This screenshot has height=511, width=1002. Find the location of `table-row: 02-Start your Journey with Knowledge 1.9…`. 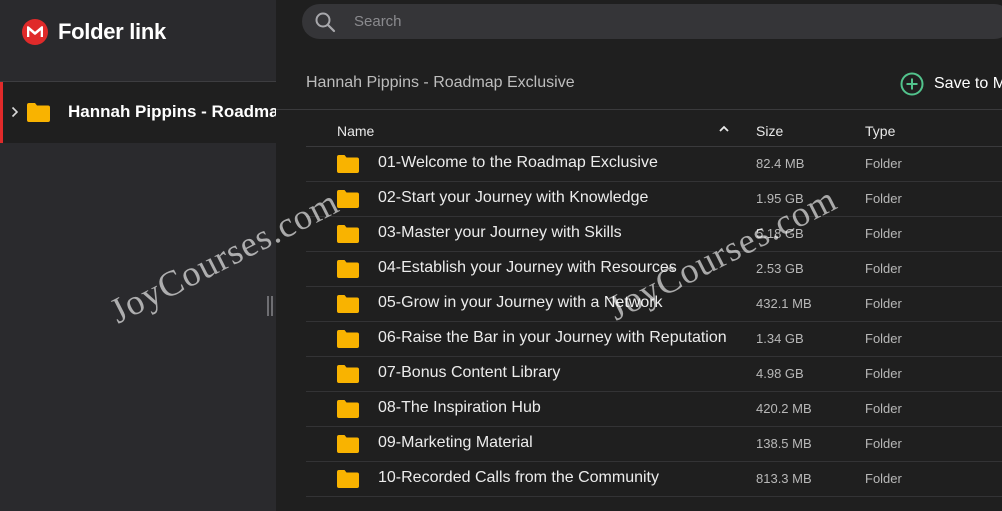

table-row: 02-Start your Journey with Knowledge 1.9… is located at coordinates (654, 199).